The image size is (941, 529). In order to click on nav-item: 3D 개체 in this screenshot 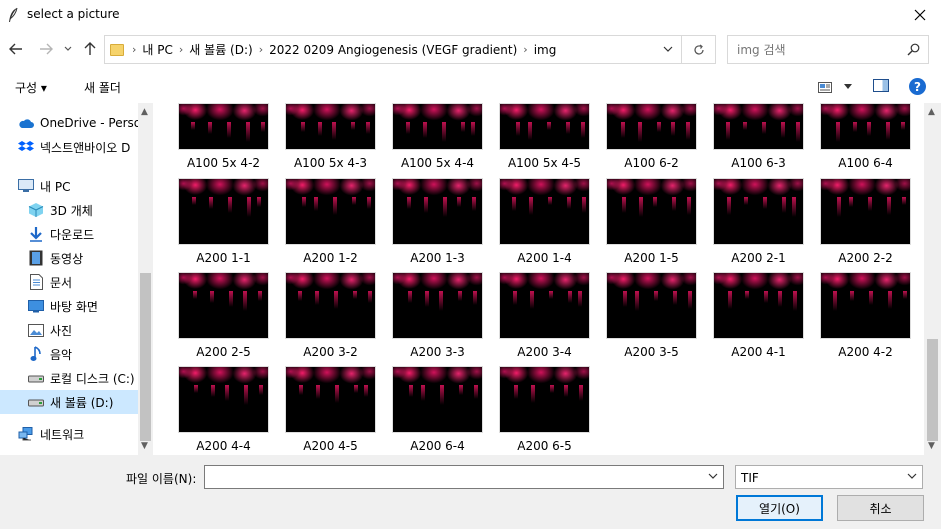, I will do `click(69, 210)`.